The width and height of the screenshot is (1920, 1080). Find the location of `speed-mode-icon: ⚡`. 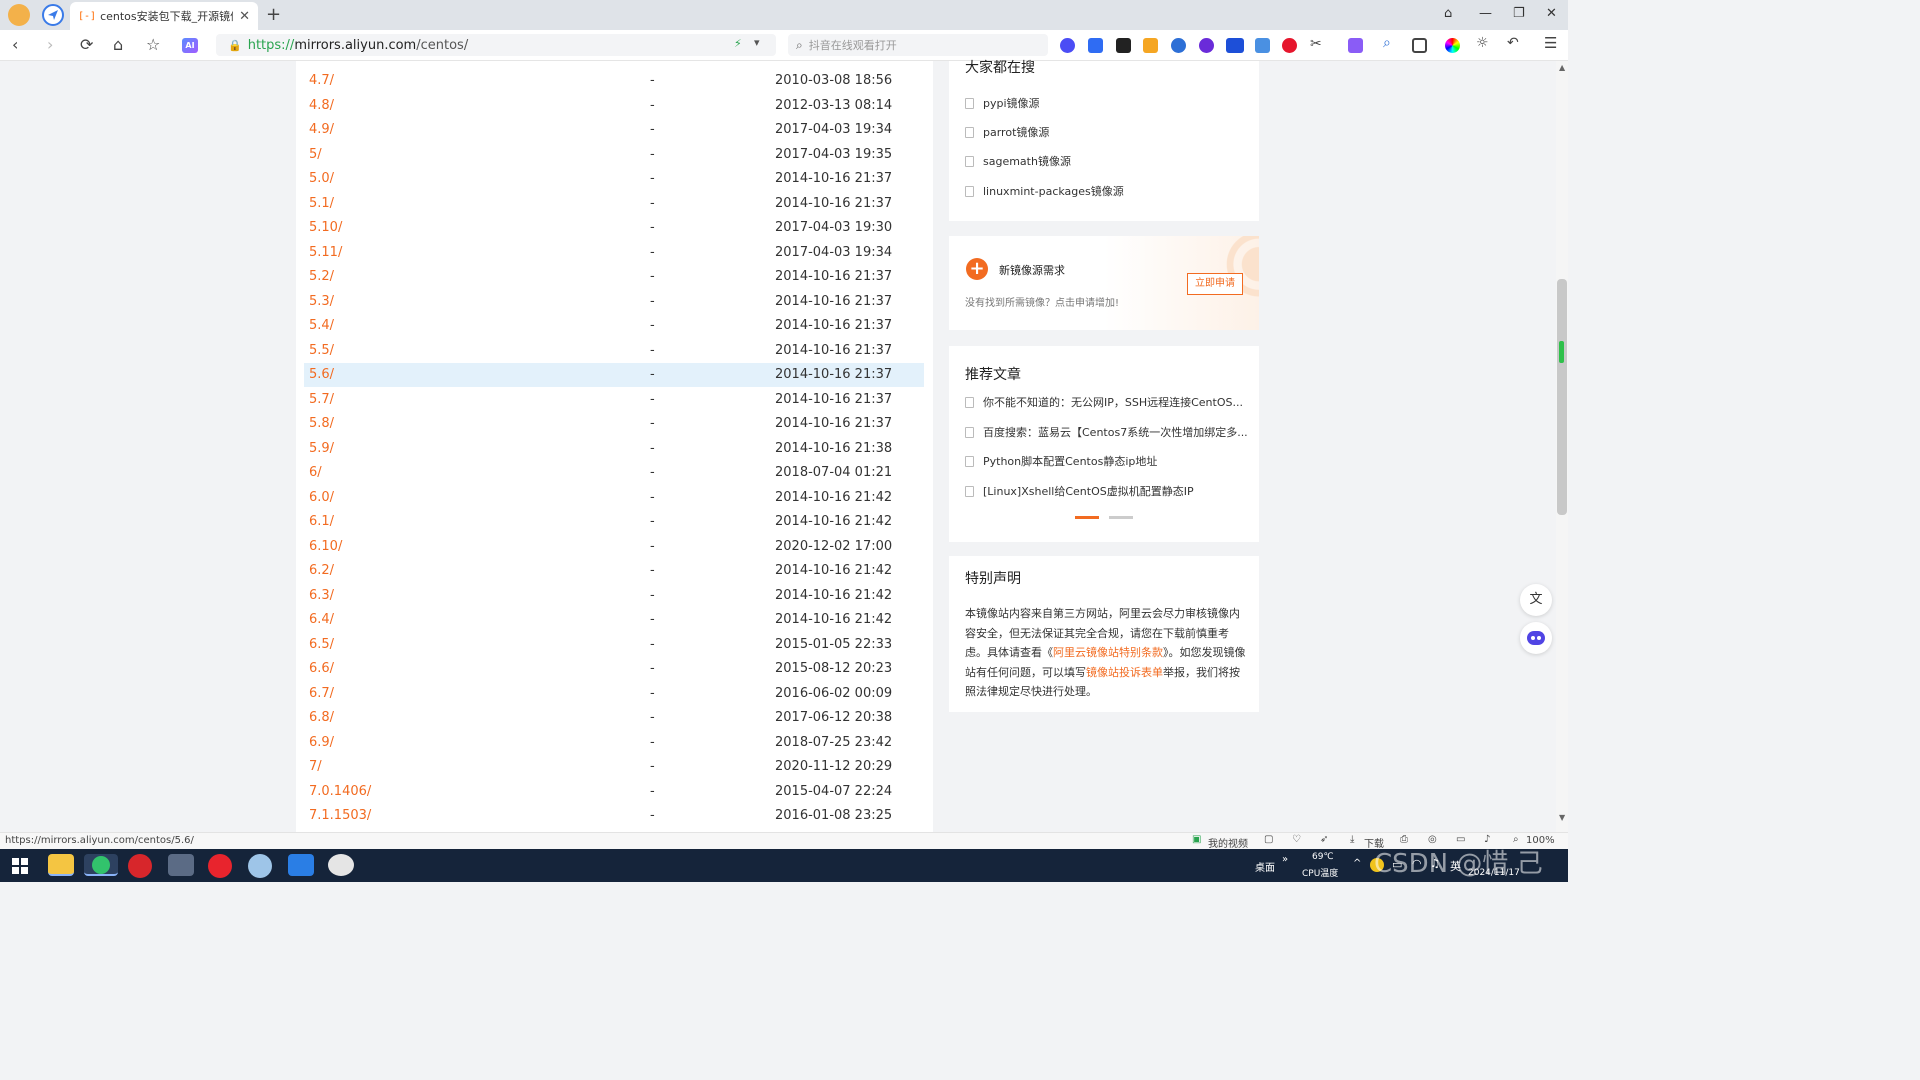

speed-mode-icon: ⚡ is located at coordinates (738, 43).